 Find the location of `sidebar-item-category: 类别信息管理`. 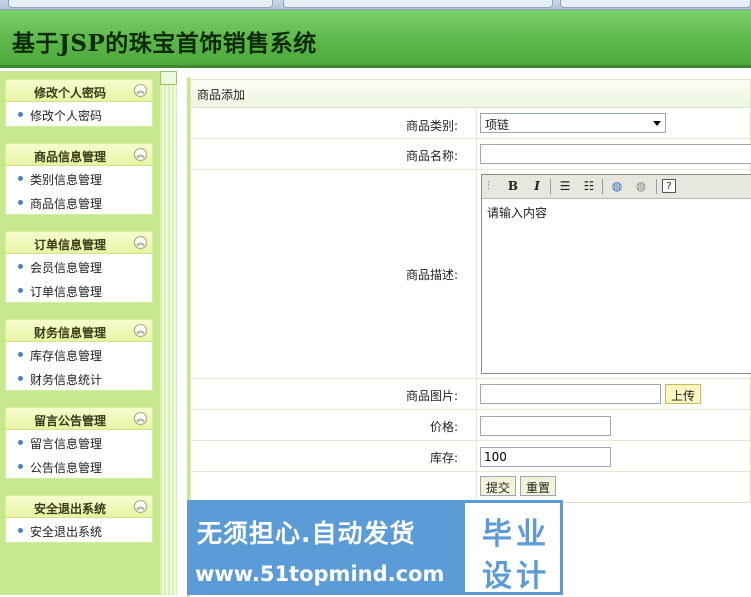

sidebar-item-category: 类别信息管理 is located at coordinates (79, 178).